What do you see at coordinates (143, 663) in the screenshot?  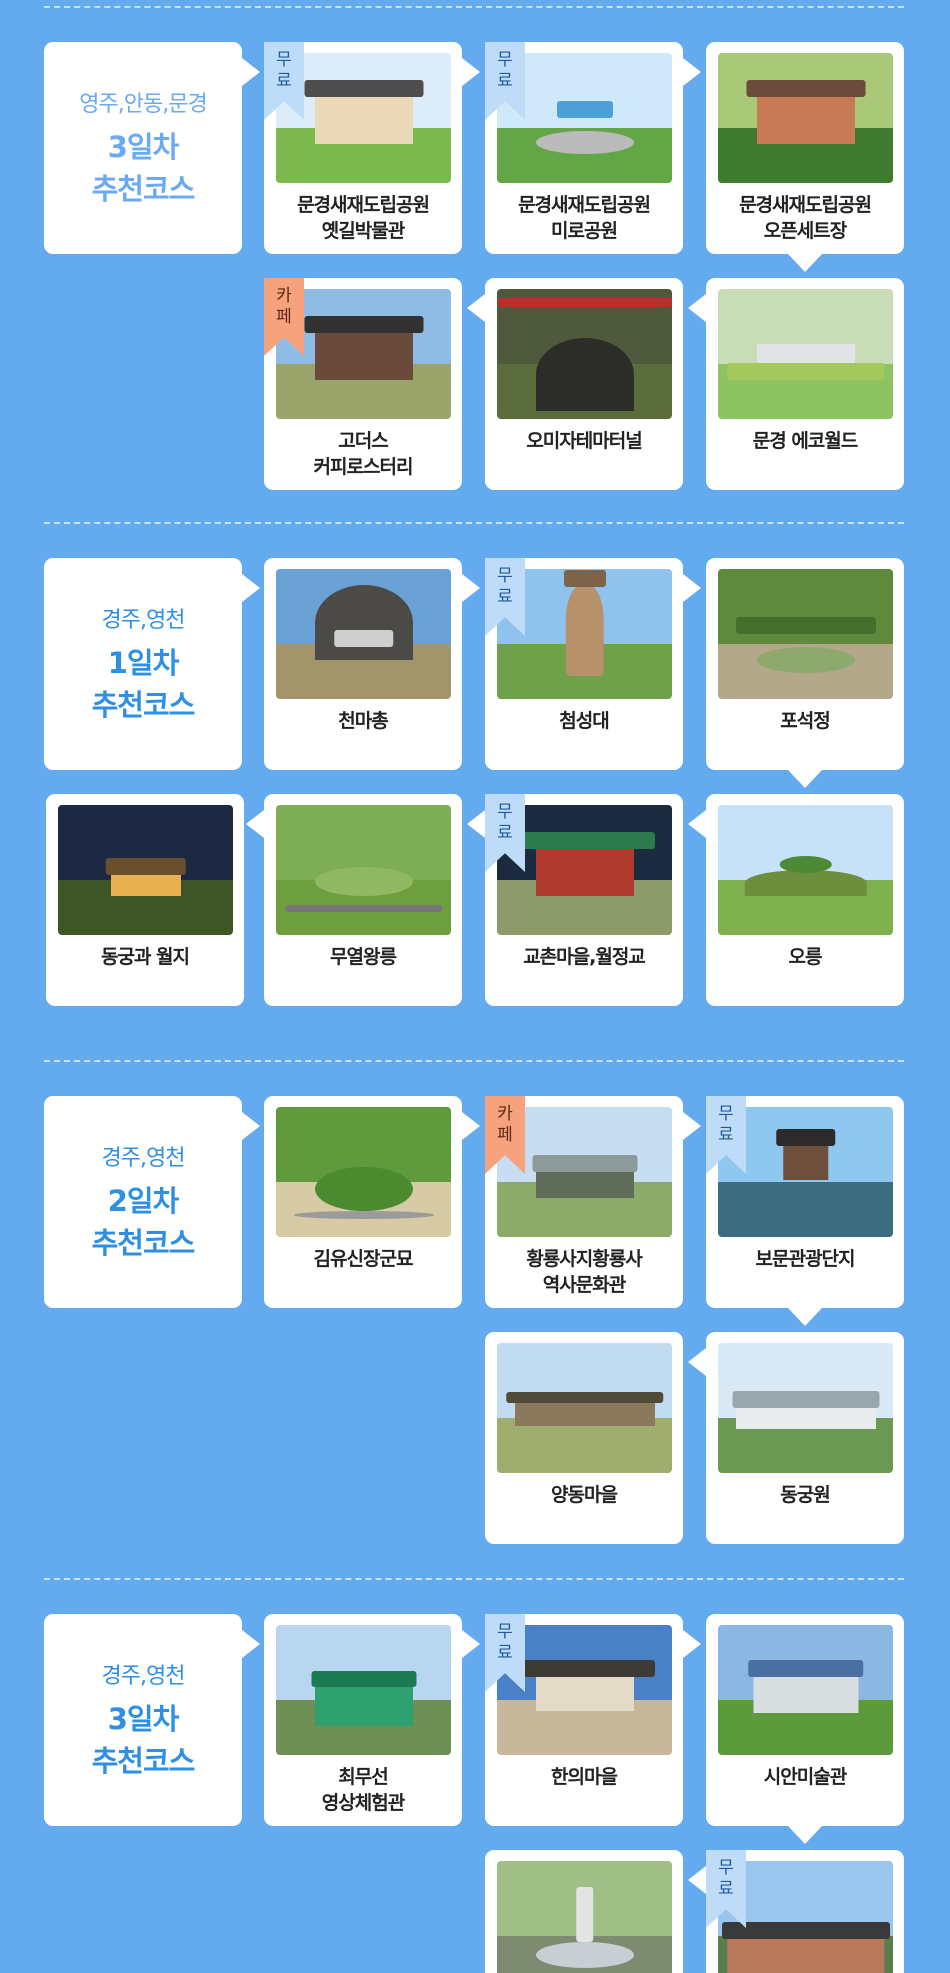 I see `intro-day: 1일차` at bounding box center [143, 663].